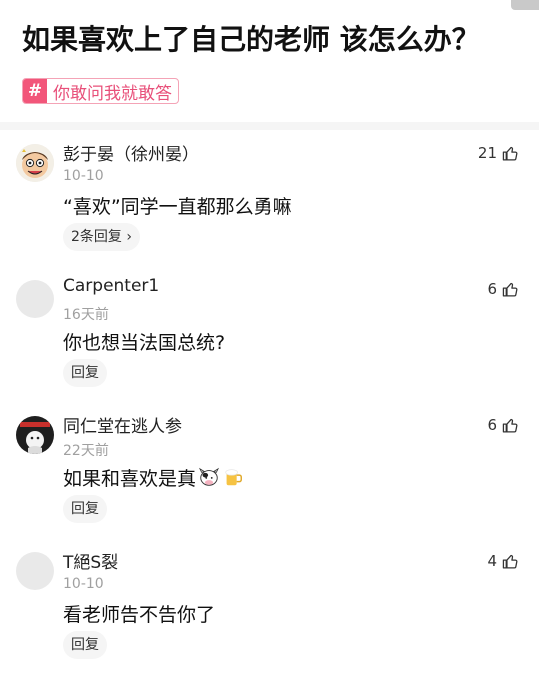 This screenshot has width=539, height=674. What do you see at coordinates (131, 152) in the screenshot?
I see `comment-username: 彭于晏（徐州晏）` at bounding box center [131, 152].